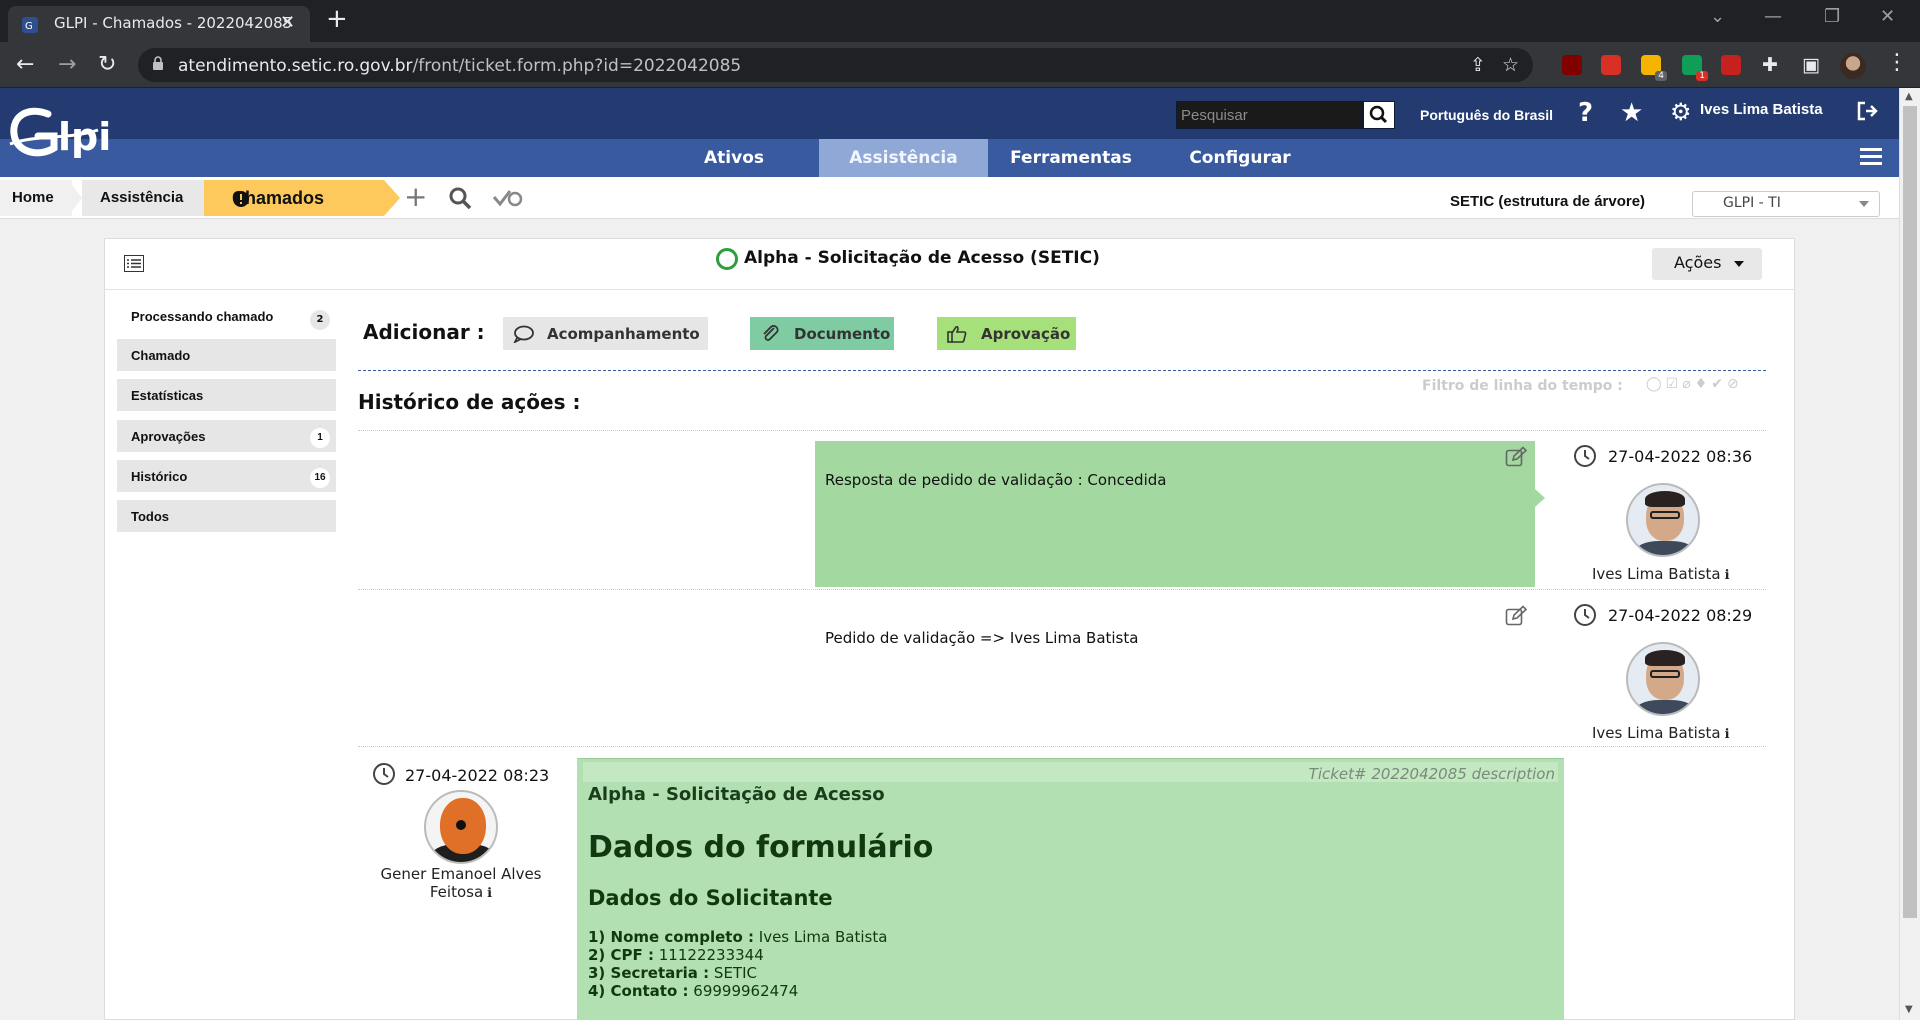 The width and height of the screenshot is (1920, 1020). I want to click on scroll-down-icon: ▼, so click(1909, 1009).